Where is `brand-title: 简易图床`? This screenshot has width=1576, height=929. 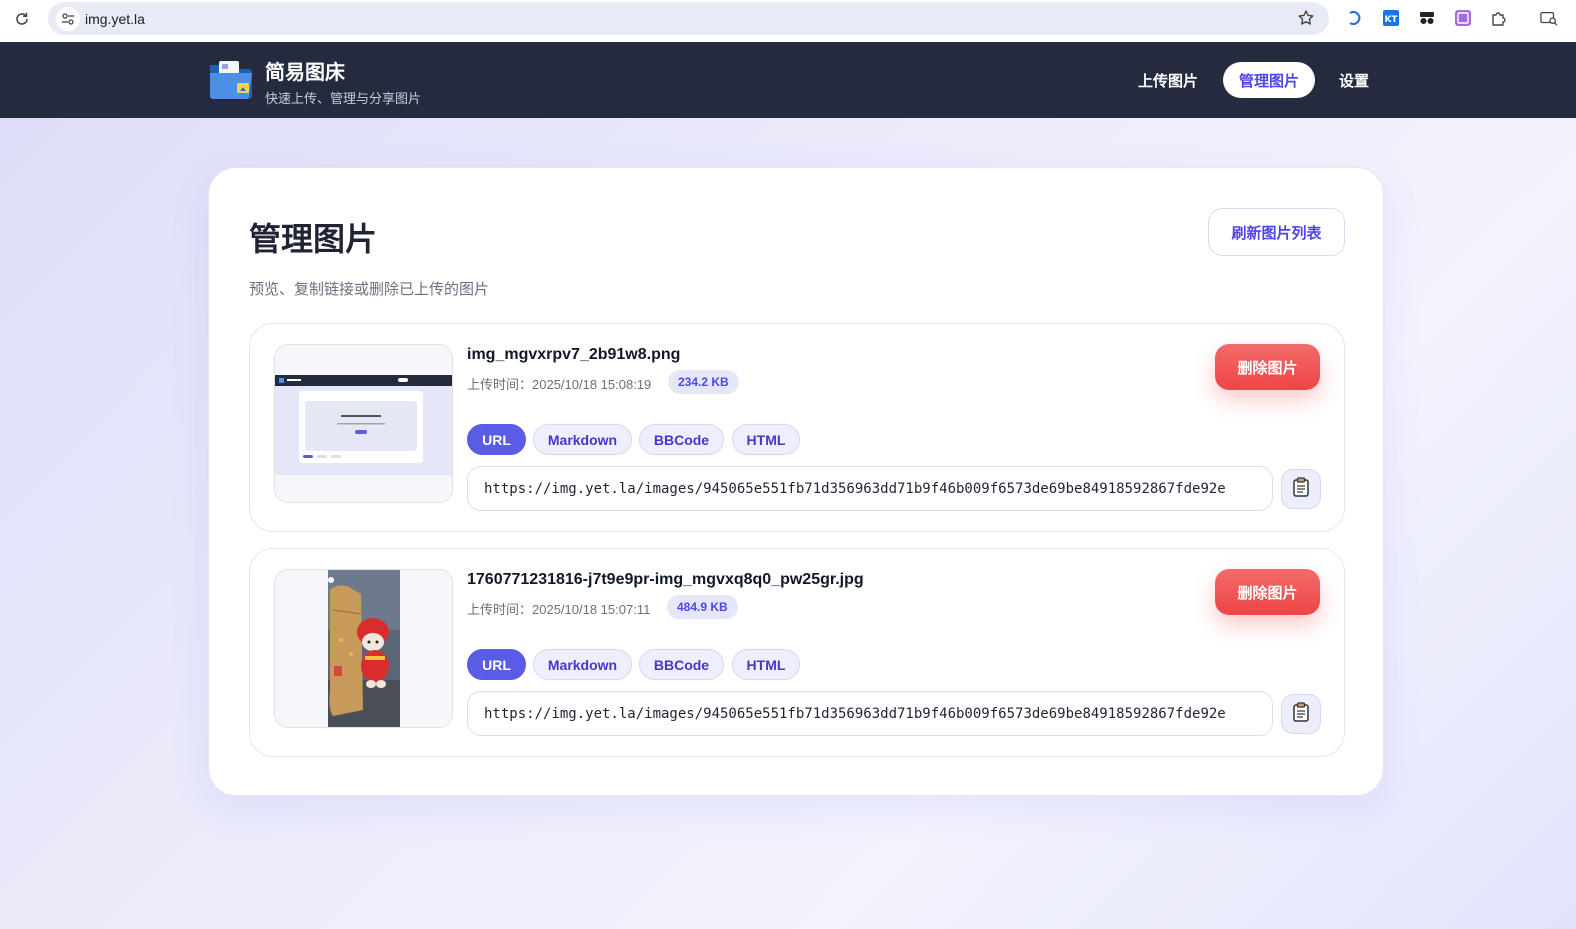 brand-title: 简易图床 is located at coordinates (305, 73).